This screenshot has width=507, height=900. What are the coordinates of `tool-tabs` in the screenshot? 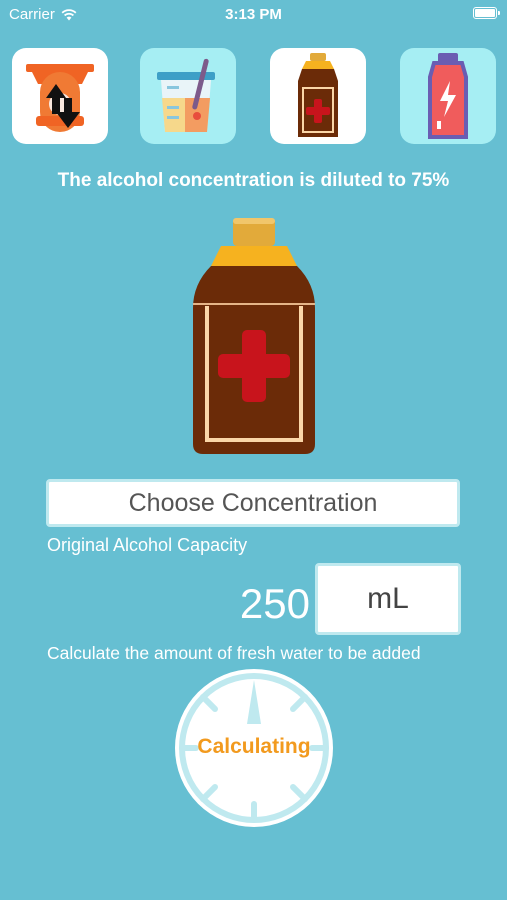 It's located at (253, 98).